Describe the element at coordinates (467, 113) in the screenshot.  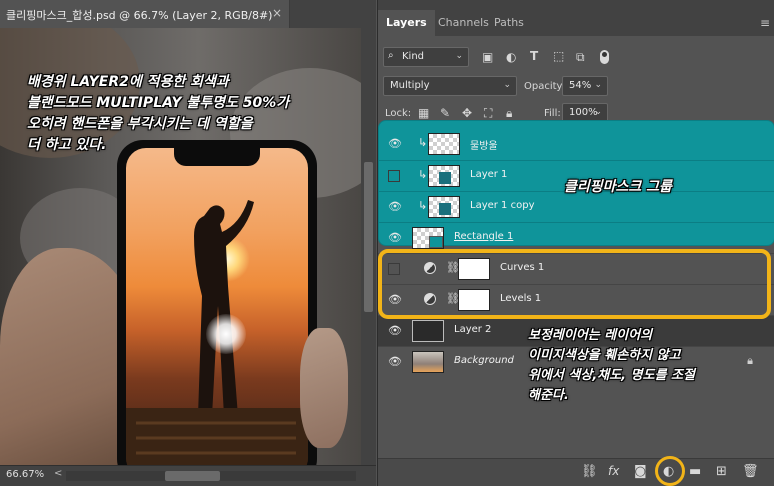
I see `lock-position-icon: ✥` at that location.